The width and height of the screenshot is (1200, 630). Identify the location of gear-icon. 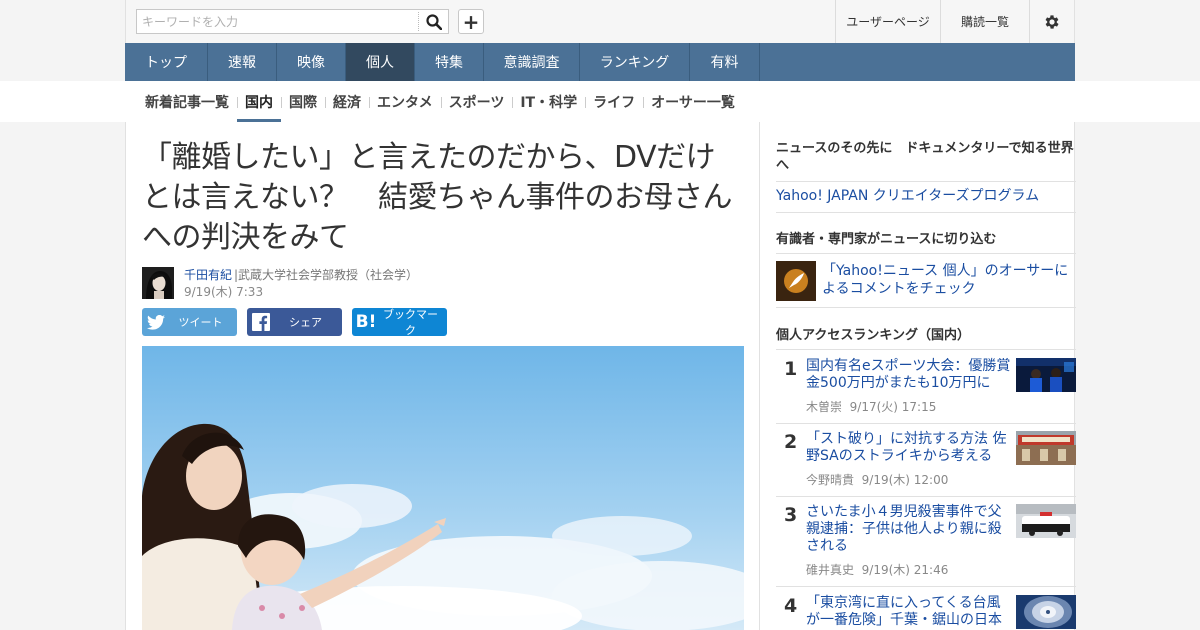
(1052, 21).